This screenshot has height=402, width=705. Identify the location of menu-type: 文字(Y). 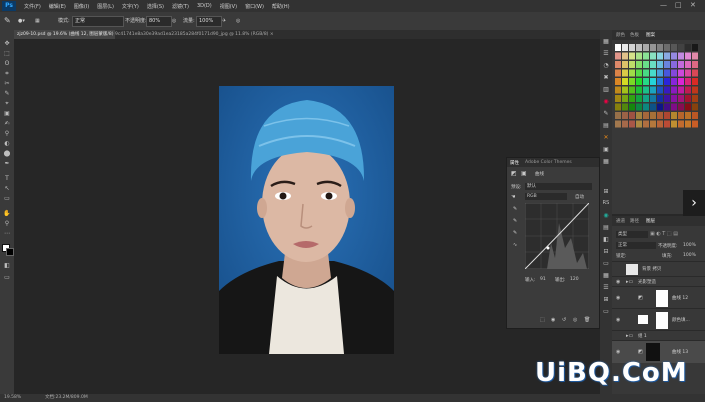
(130, 6).